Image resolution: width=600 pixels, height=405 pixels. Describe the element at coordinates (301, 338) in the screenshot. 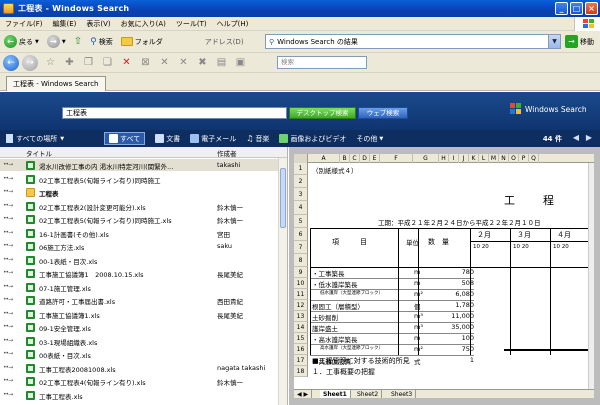

I see `row-header: 15` at that location.